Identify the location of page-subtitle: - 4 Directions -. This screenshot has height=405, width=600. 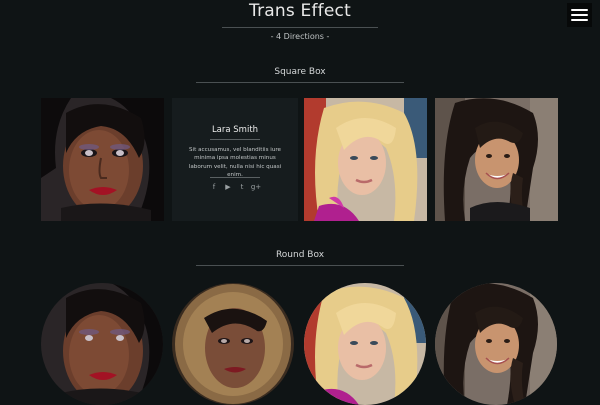
(300, 36).